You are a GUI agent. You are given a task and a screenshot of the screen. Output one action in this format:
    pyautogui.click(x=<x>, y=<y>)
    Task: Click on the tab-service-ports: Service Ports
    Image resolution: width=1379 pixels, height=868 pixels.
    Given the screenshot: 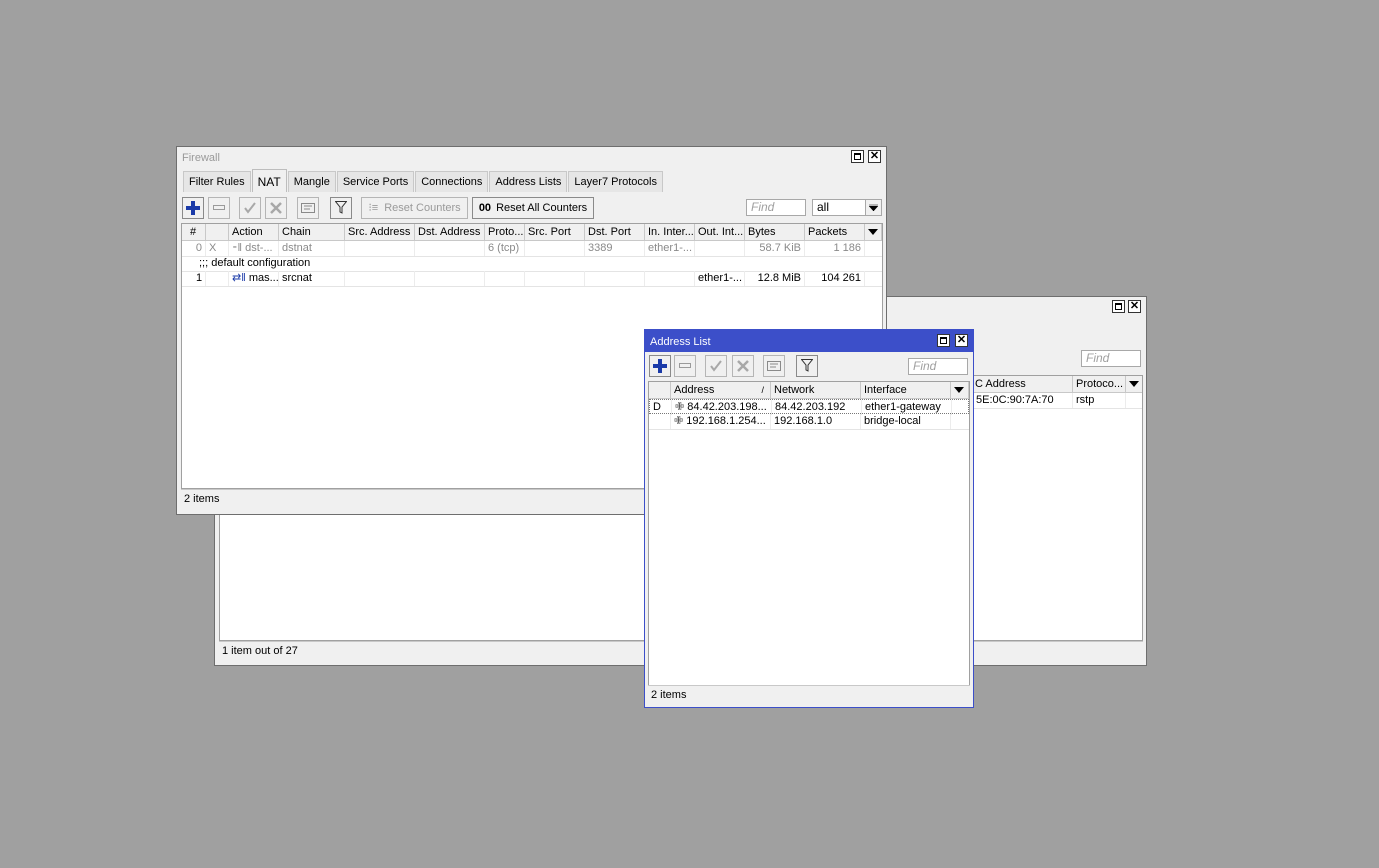 What is the action you would take?
    pyautogui.click(x=375, y=181)
    